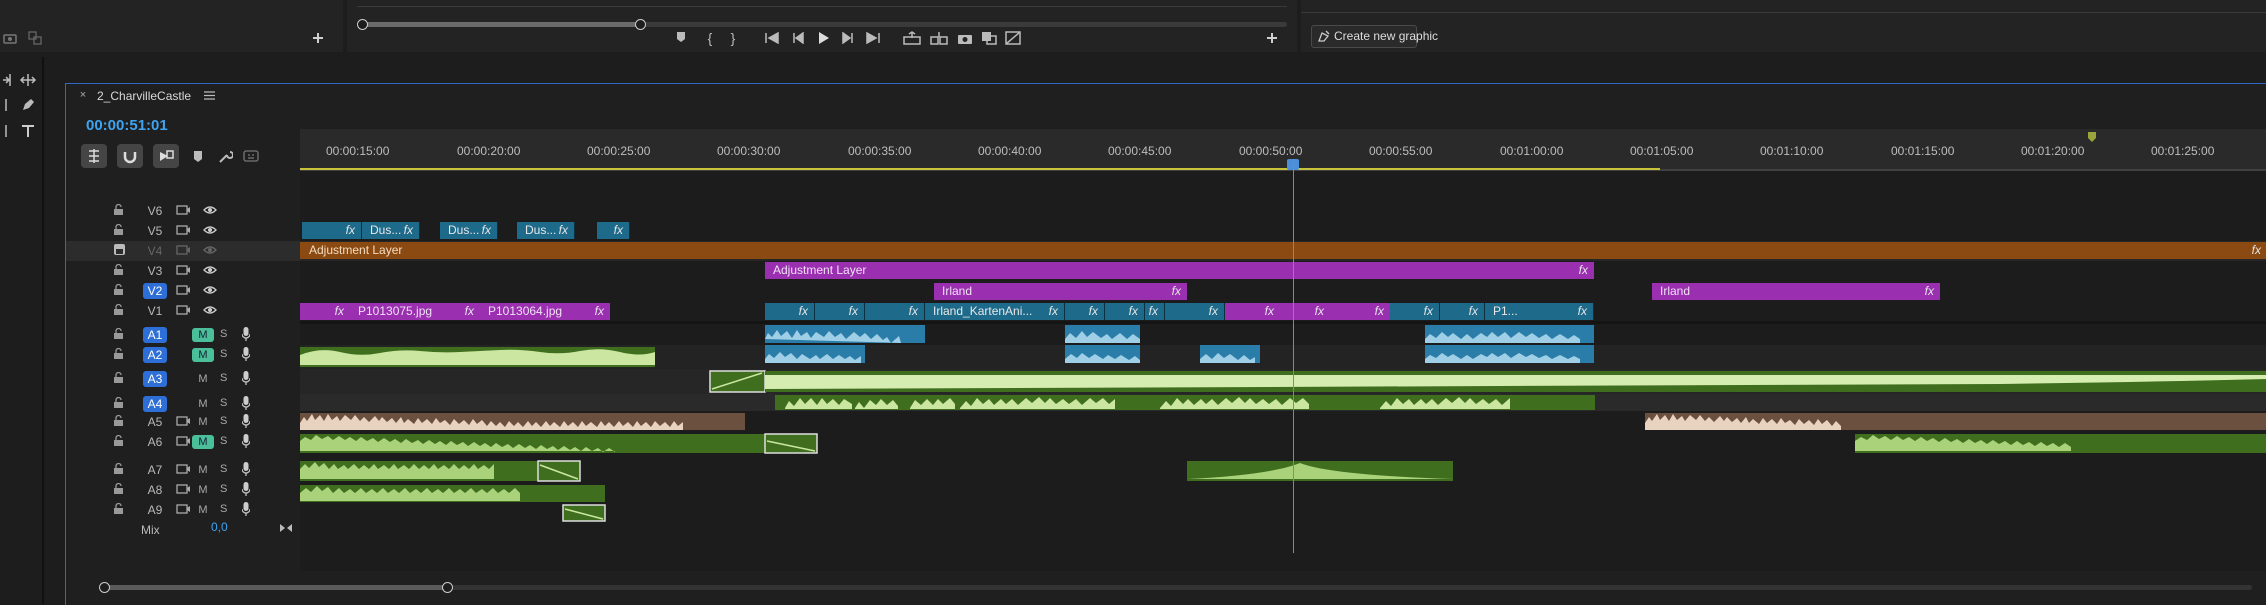 This screenshot has width=2266, height=605. I want to click on playhead-line, so click(1293, 358).